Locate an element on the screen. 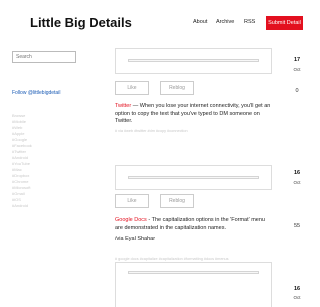 Image resolution: width=320 pixels, height=307 pixels. note-count: 55 is located at coordinates (297, 226).